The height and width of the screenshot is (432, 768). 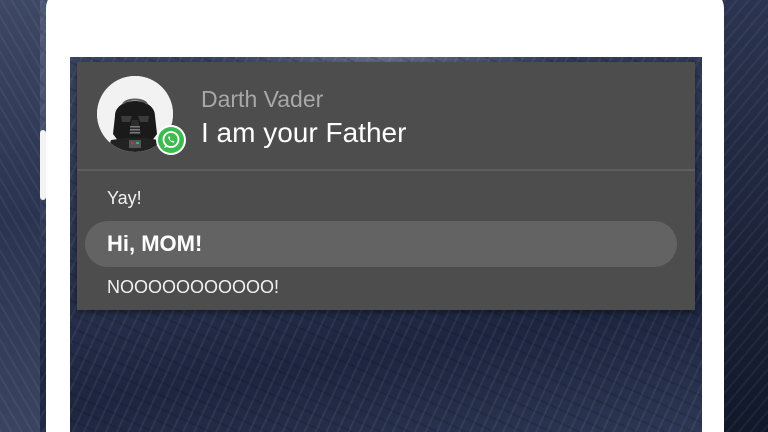 I want to click on notification-title: I am your Father, so click(x=304, y=132).